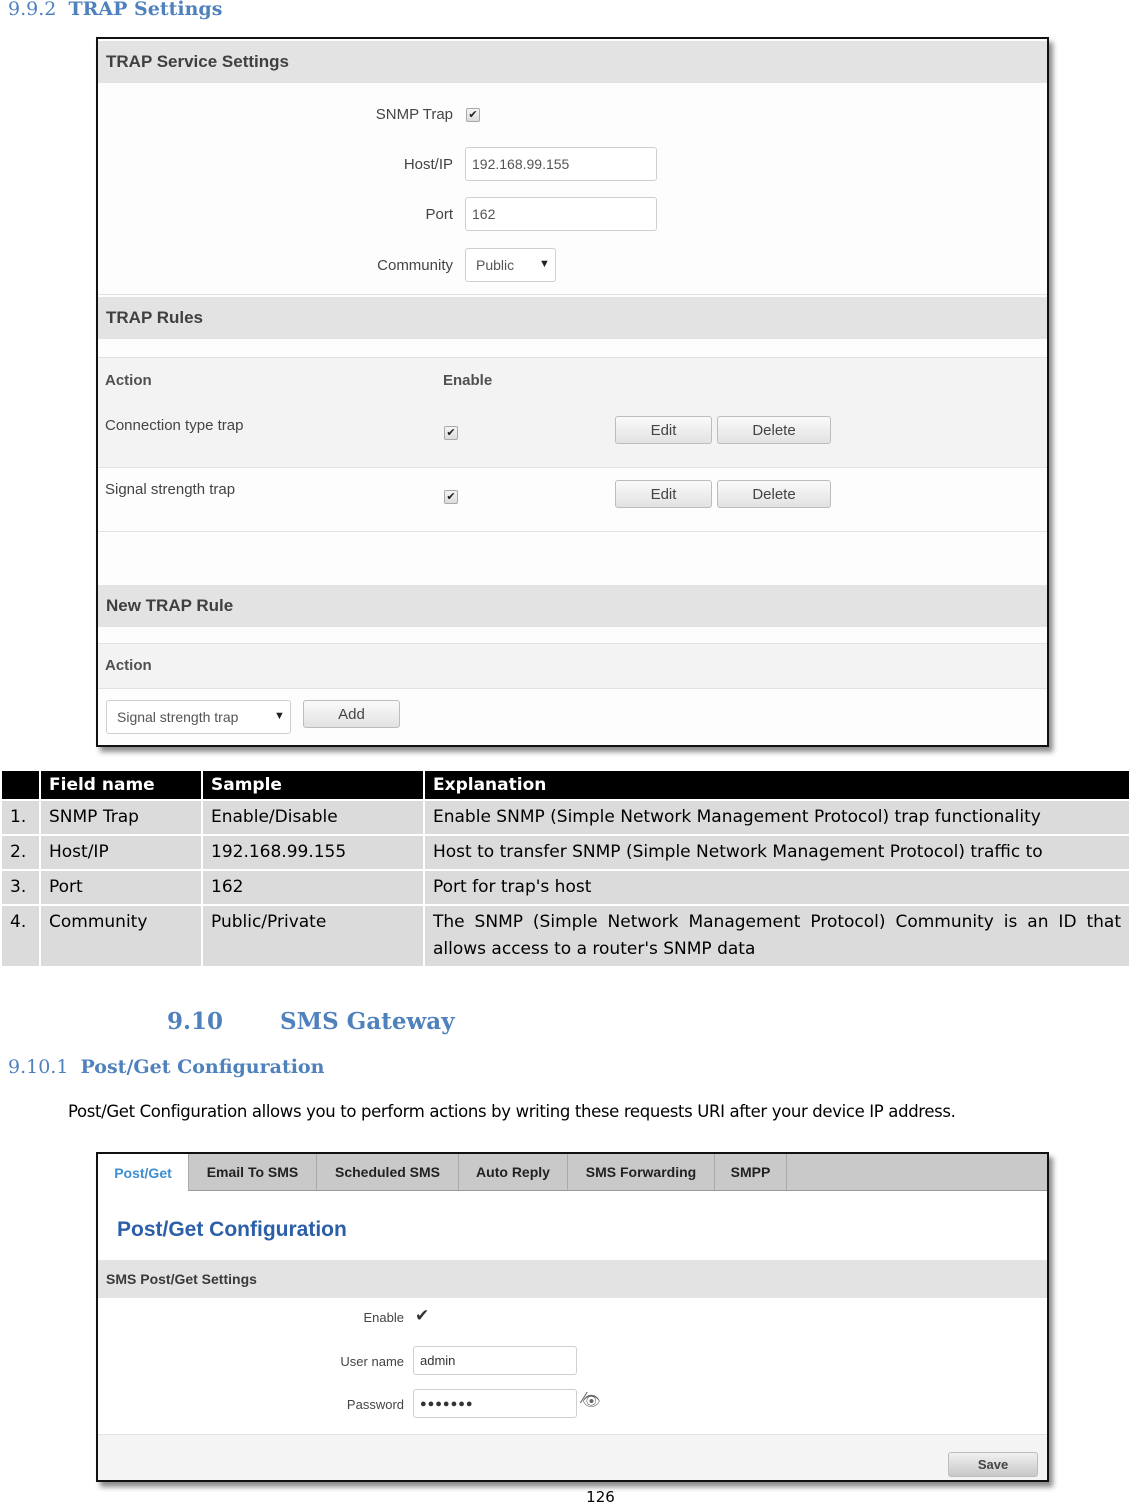 Image resolution: width=1131 pixels, height=1507 pixels. What do you see at coordinates (572, 381) in the screenshot?
I see `rules-table-header: Action Enable` at bounding box center [572, 381].